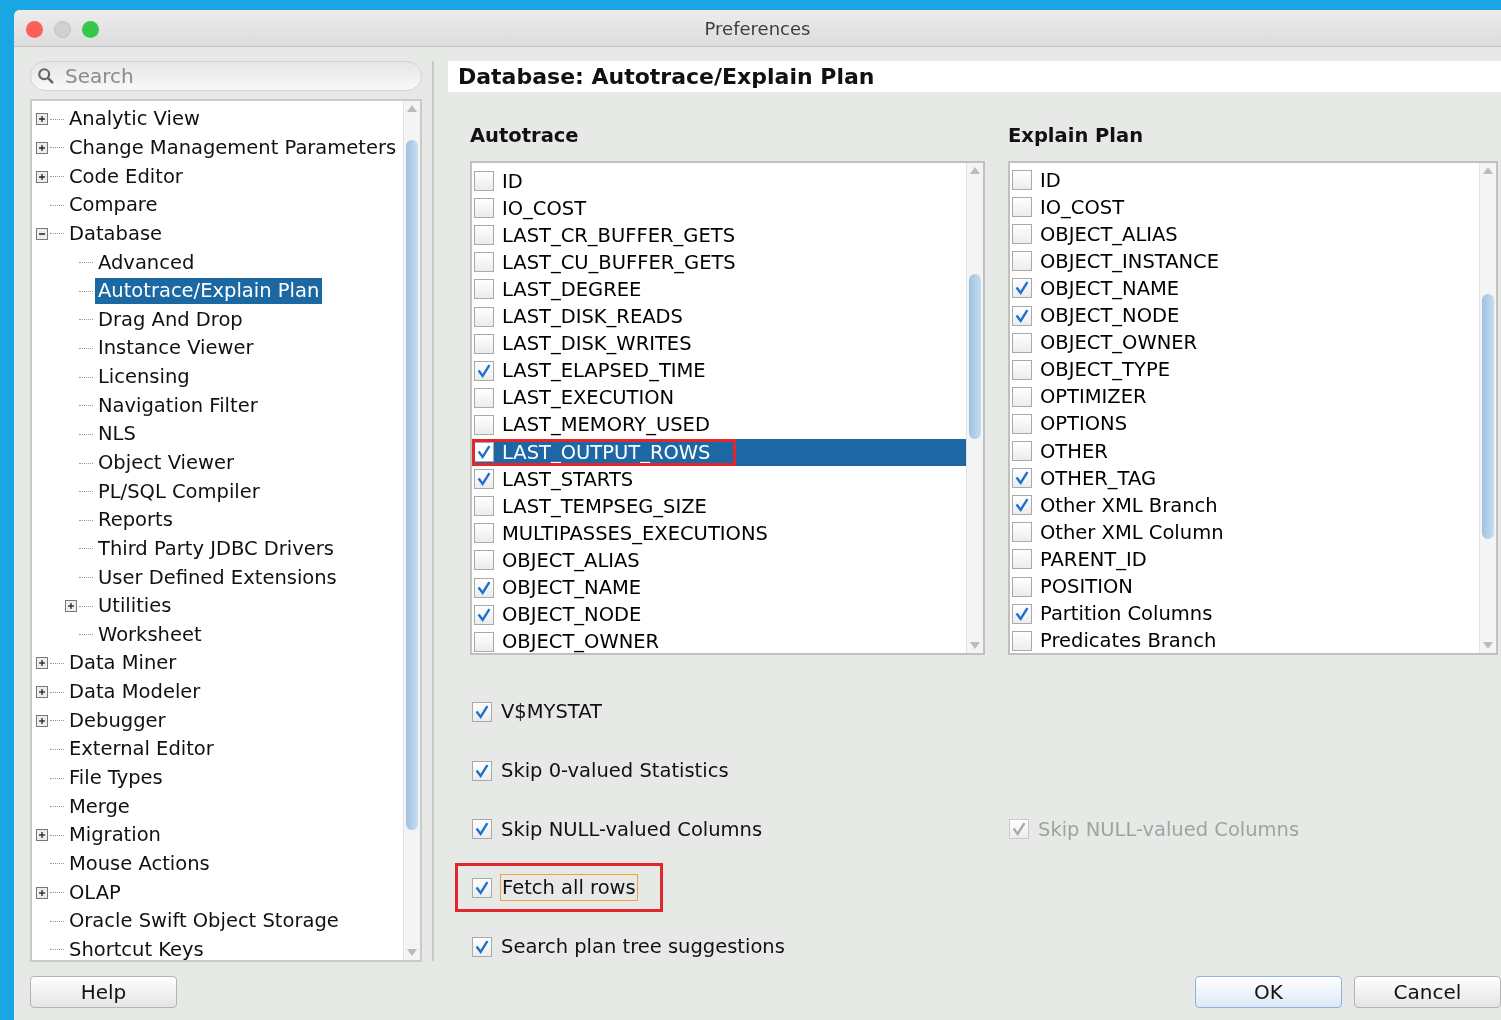 The width and height of the screenshot is (1501, 1020). What do you see at coordinates (166, 463) in the screenshot?
I see `tree-item: Object Viewer` at bounding box center [166, 463].